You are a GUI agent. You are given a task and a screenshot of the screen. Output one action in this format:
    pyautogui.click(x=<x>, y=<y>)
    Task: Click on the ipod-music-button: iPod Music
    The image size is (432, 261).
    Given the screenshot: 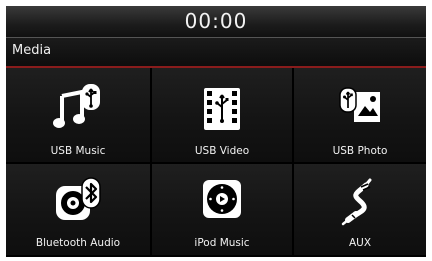 What is the action you would take?
    pyautogui.click(x=223, y=210)
    